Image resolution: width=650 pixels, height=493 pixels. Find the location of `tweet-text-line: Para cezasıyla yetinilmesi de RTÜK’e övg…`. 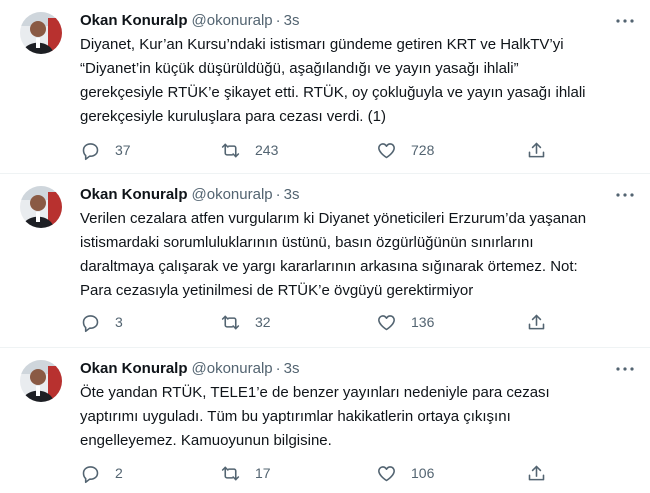

tweet-text-line: Para cezasıyla yetinilmesi de RTÜK’e övg… is located at coordinates (277, 290).